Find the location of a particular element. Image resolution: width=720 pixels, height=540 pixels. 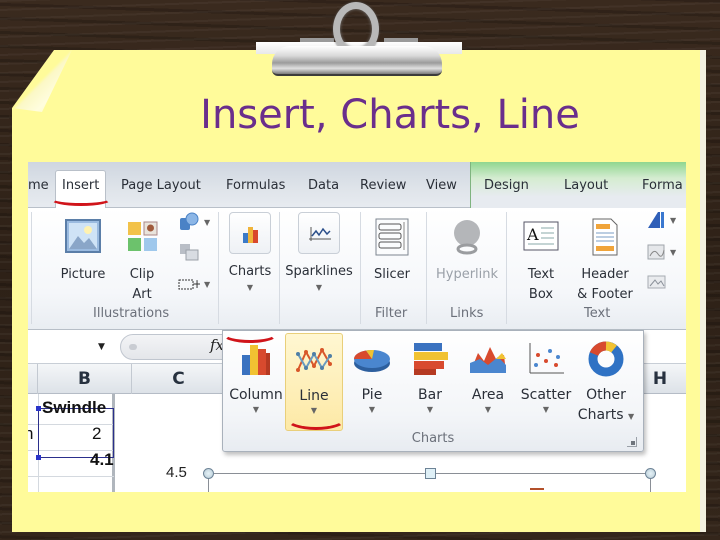

slicer-button: Slicer is located at coordinates (392, 250).